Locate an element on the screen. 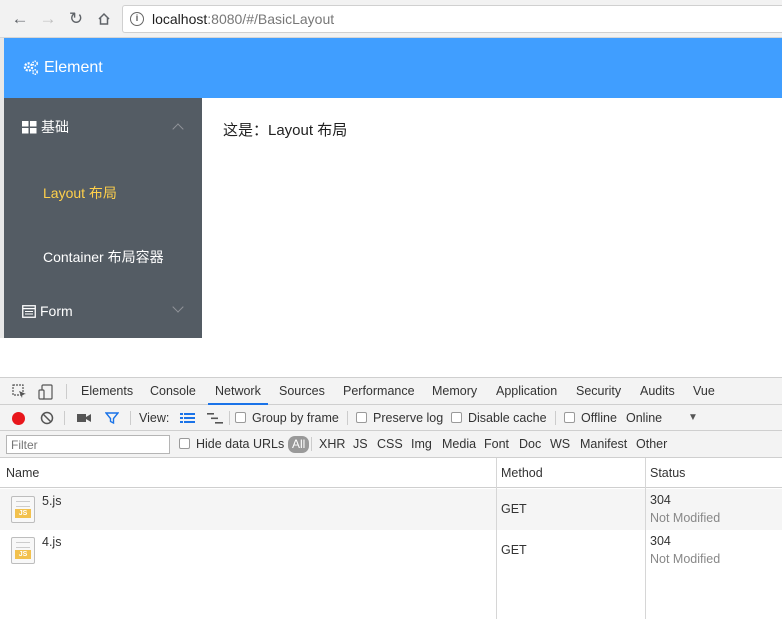 The image size is (782, 619). filter-type-all: All is located at coordinates (299, 444).